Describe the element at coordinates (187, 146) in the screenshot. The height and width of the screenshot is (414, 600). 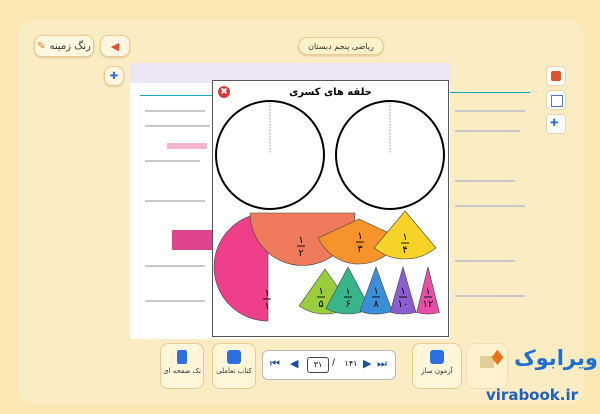
I see `book-pink-box-small` at that location.